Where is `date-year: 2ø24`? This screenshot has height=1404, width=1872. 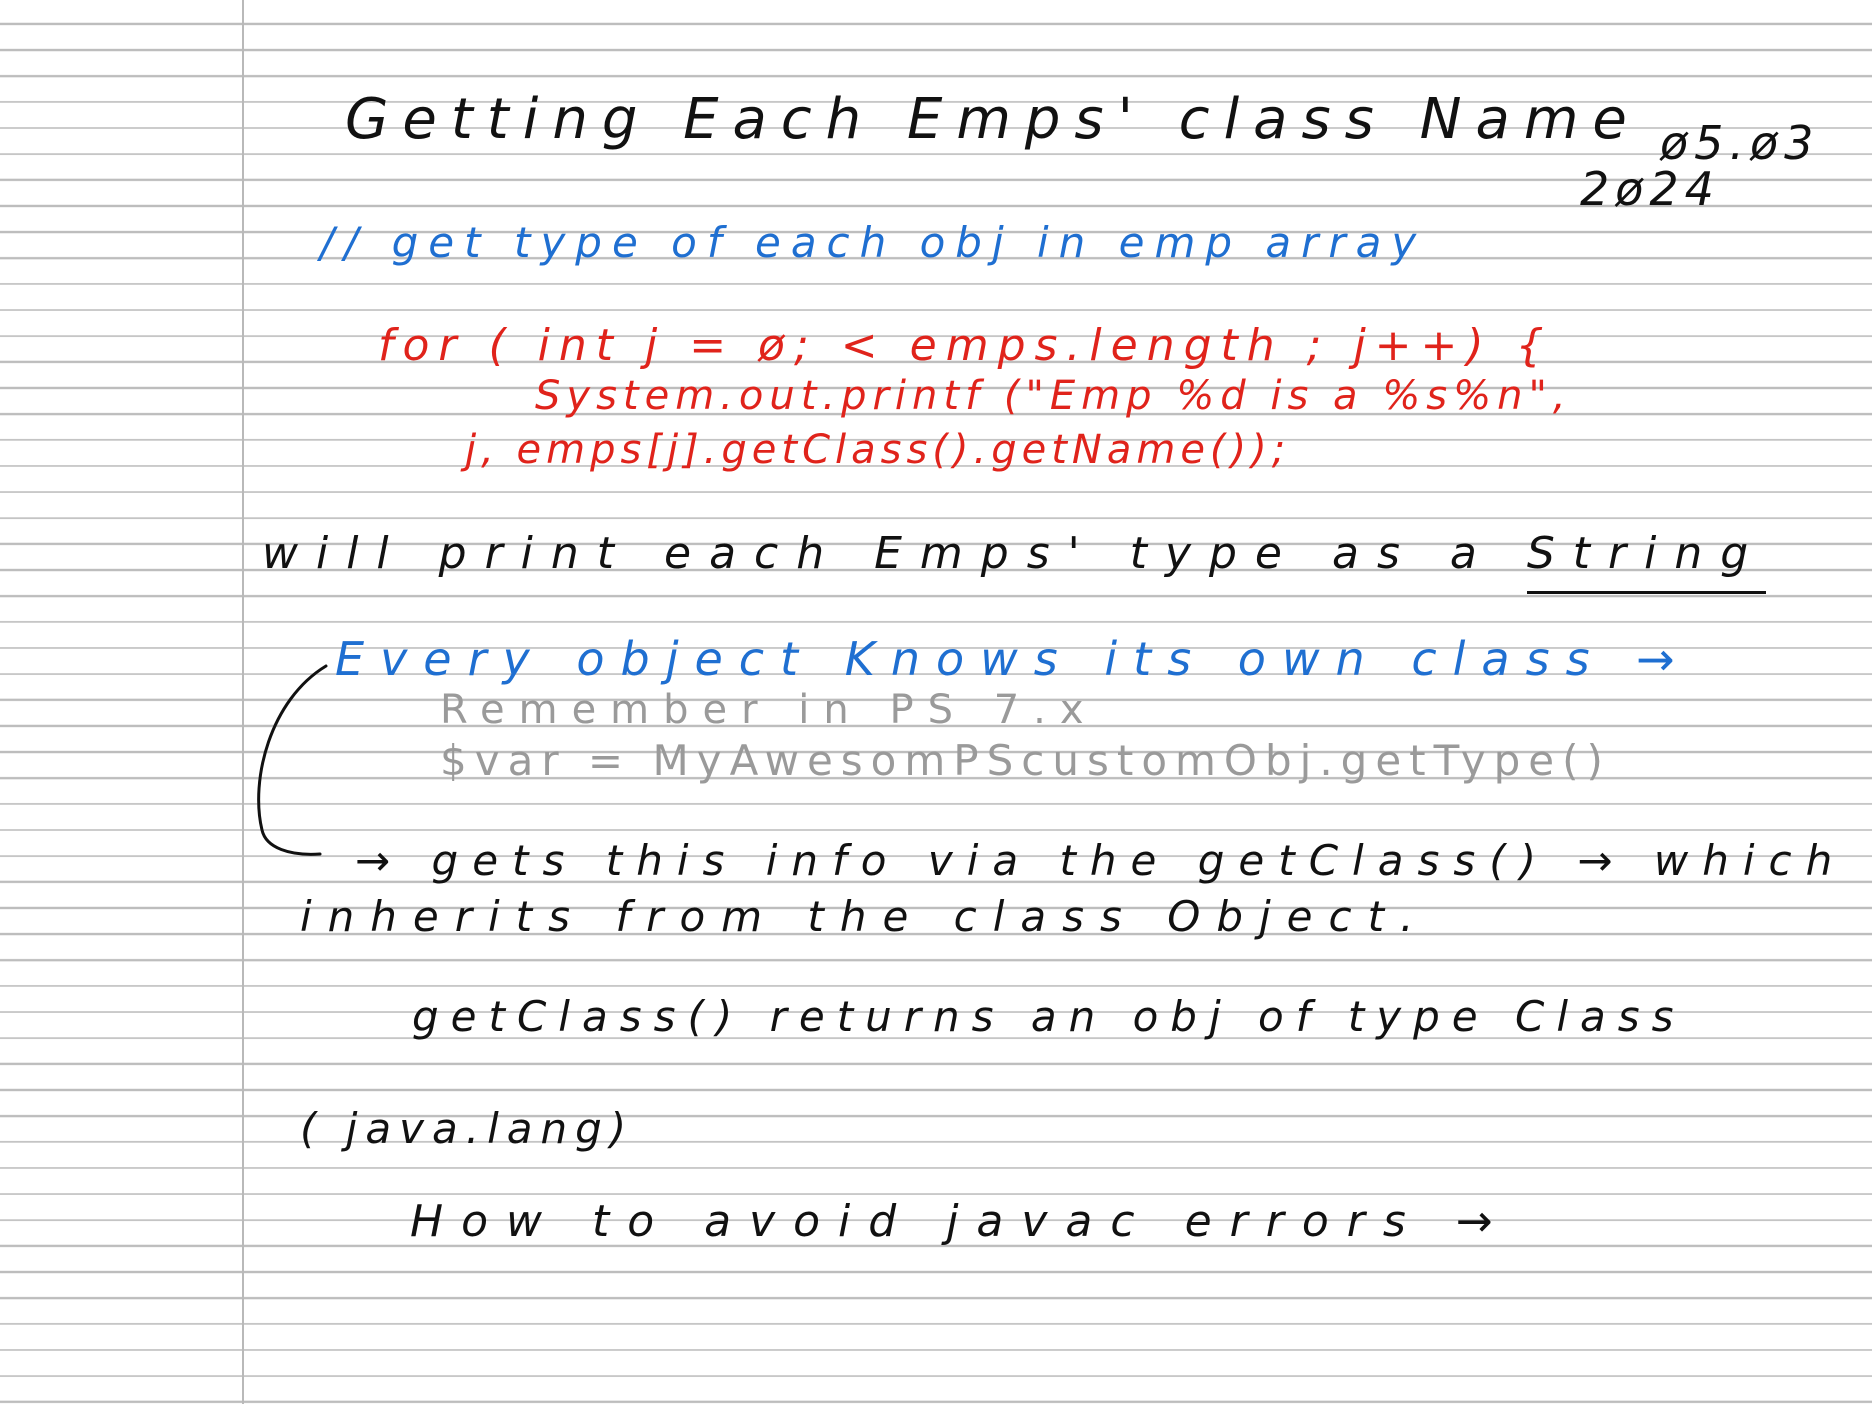 date-year: 2ø24 is located at coordinates (1650, 189).